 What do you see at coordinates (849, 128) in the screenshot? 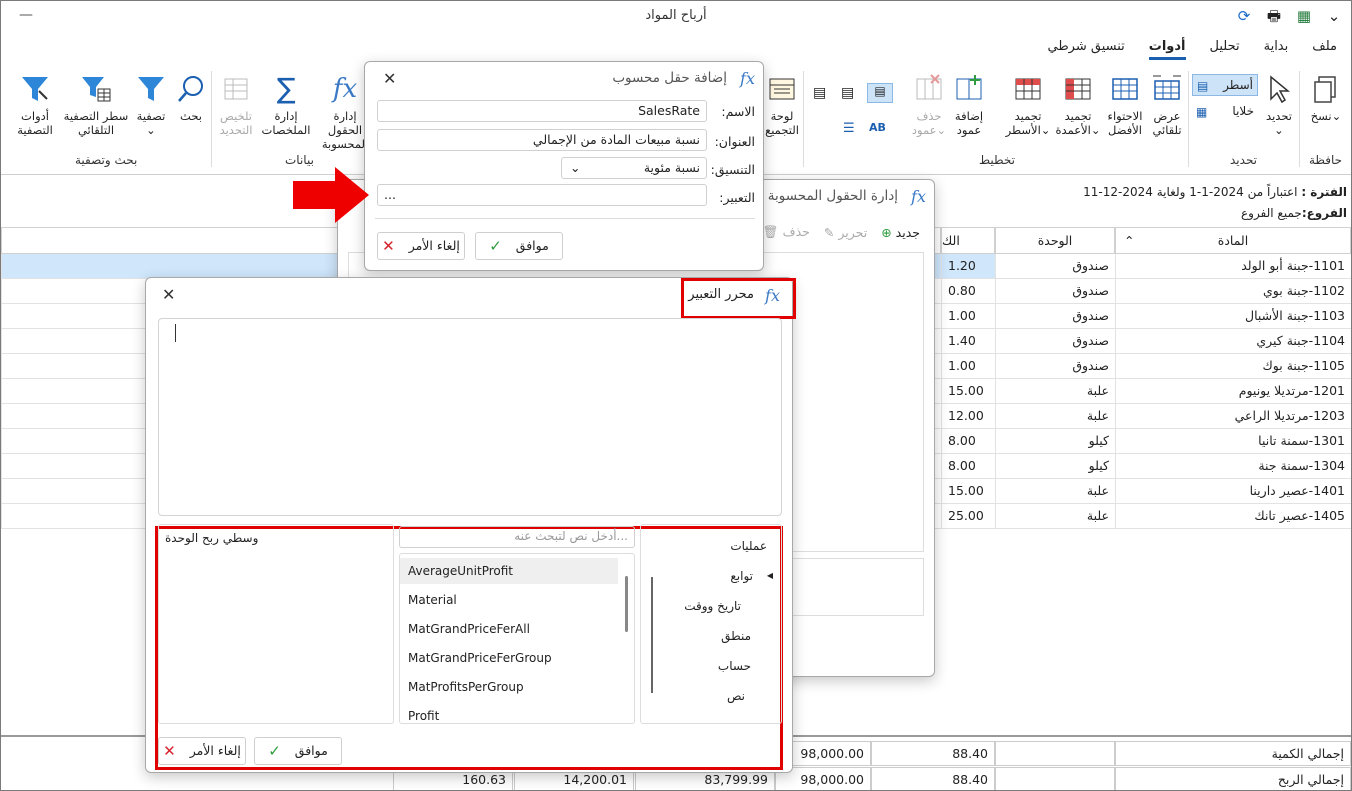
I see `numbered-list-icon: ☰` at bounding box center [849, 128].